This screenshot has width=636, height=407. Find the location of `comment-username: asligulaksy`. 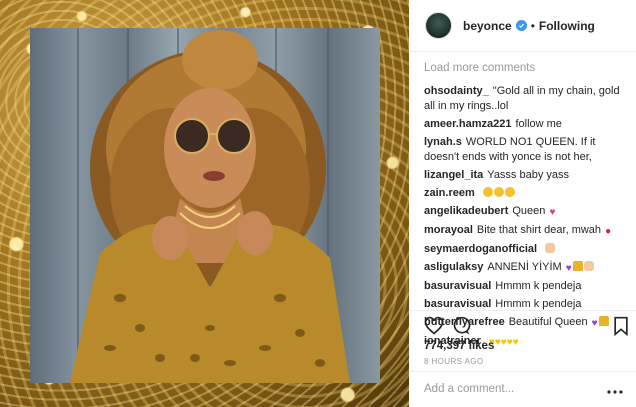

comment-username: asligulaksy is located at coordinates (453, 267).